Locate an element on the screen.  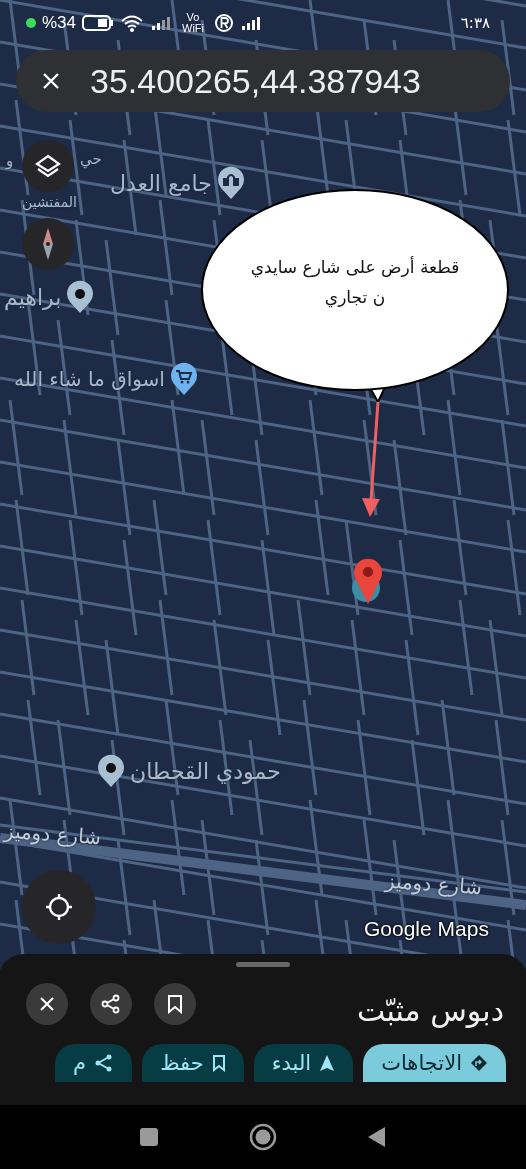
search-field: 35.400265,44.387943 is located at coordinates (263, 81).